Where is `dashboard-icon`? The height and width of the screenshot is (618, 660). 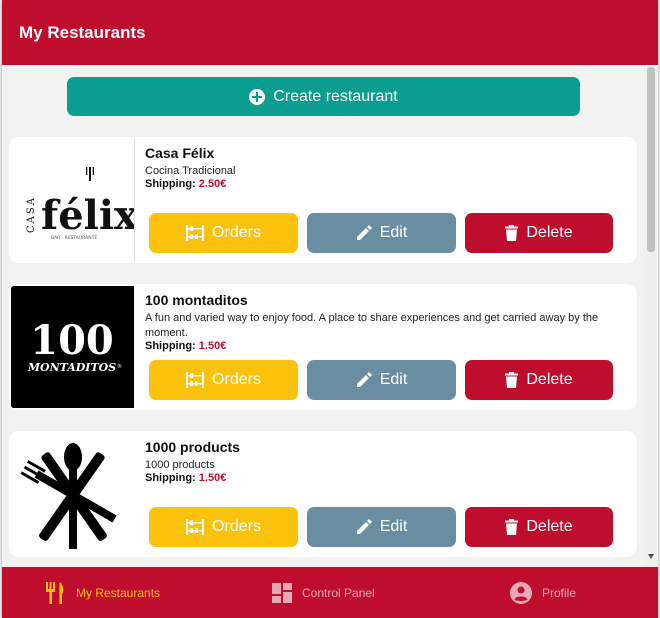
dashboard-icon is located at coordinates (282, 592).